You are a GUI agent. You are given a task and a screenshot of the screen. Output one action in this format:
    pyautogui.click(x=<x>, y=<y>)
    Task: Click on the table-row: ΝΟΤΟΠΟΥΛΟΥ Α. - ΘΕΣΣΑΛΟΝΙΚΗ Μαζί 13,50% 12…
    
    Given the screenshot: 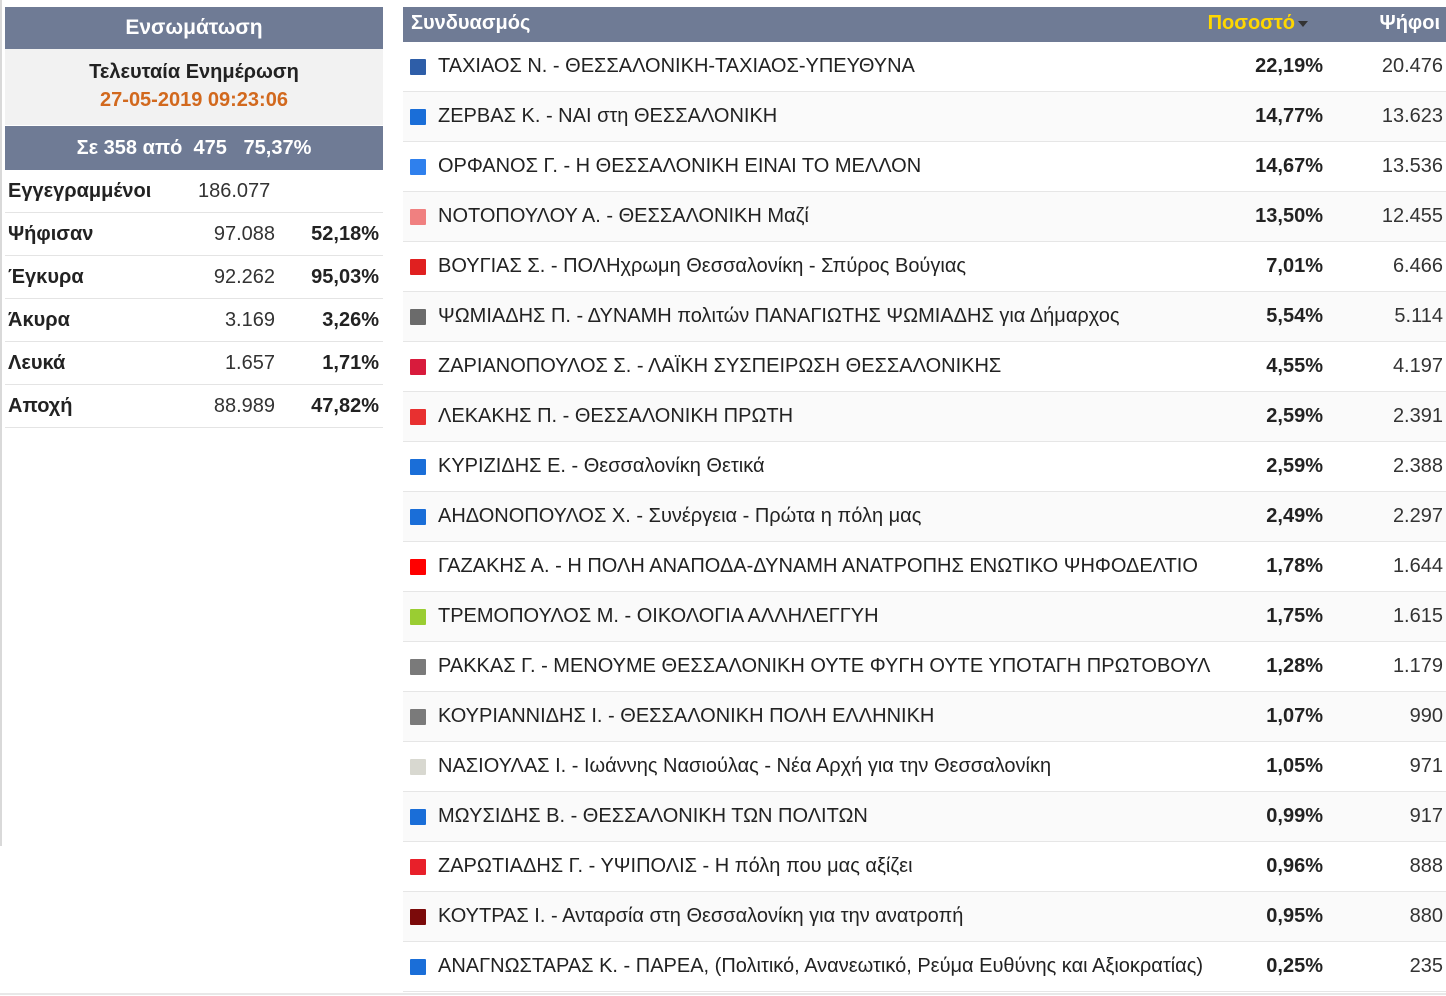 What is the action you would take?
    pyautogui.click(x=924, y=217)
    